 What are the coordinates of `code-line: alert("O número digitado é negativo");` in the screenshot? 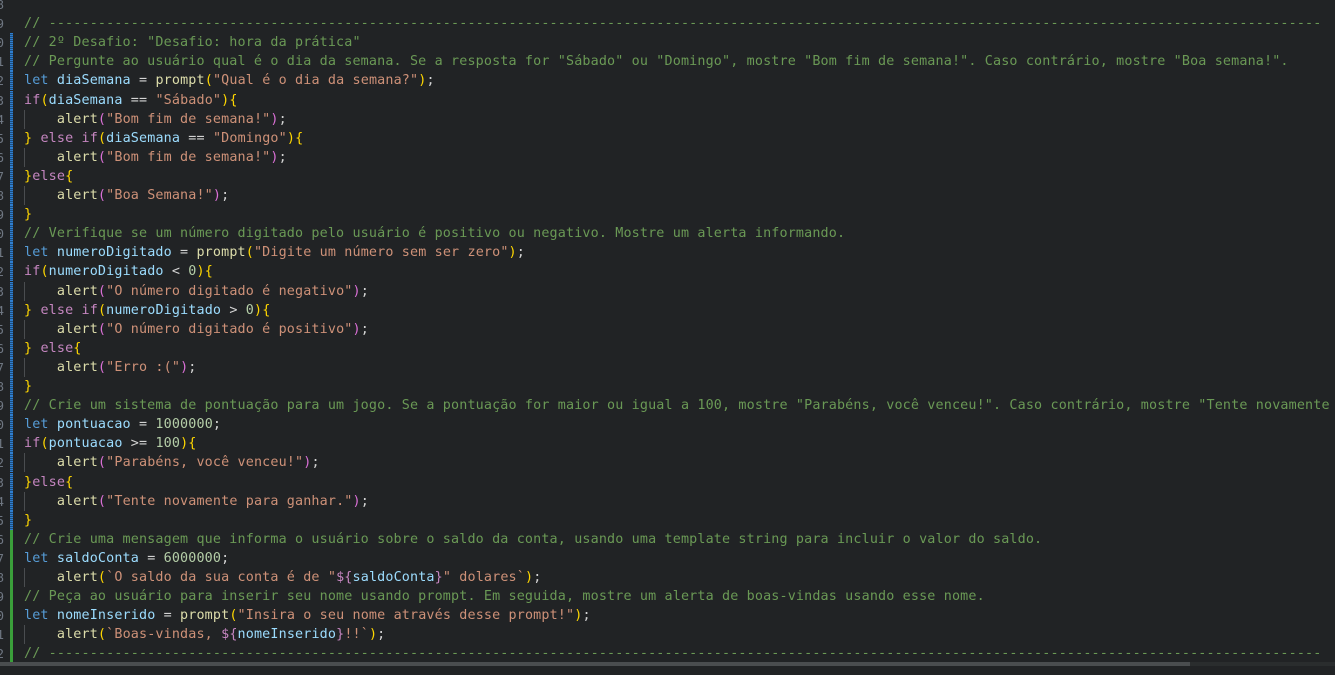 It's located at (196, 291).